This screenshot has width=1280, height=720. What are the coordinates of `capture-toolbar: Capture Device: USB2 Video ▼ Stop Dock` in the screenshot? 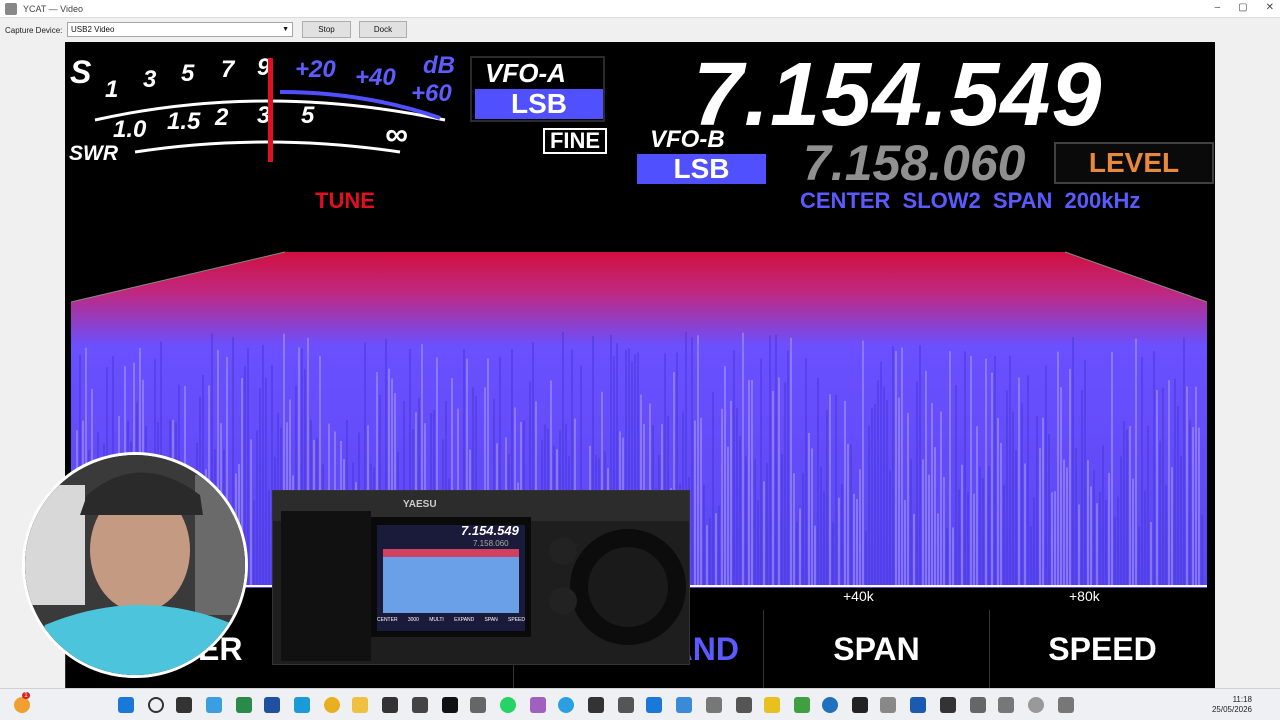 It's located at (640, 30).